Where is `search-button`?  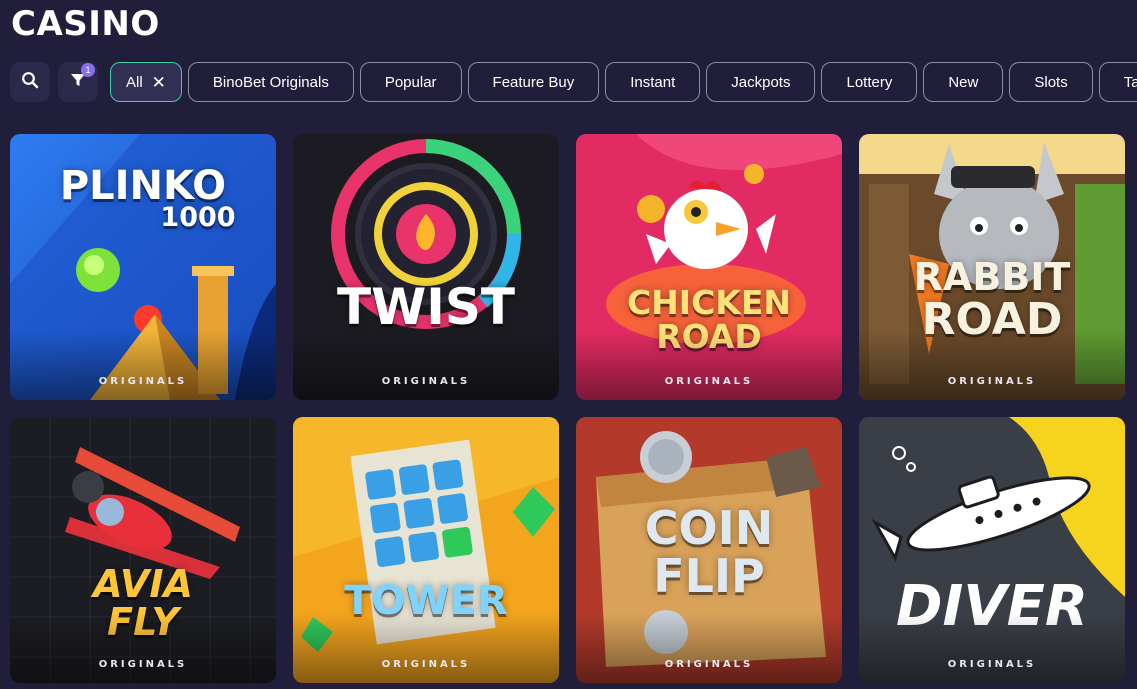
search-button is located at coordinates (30, 82).